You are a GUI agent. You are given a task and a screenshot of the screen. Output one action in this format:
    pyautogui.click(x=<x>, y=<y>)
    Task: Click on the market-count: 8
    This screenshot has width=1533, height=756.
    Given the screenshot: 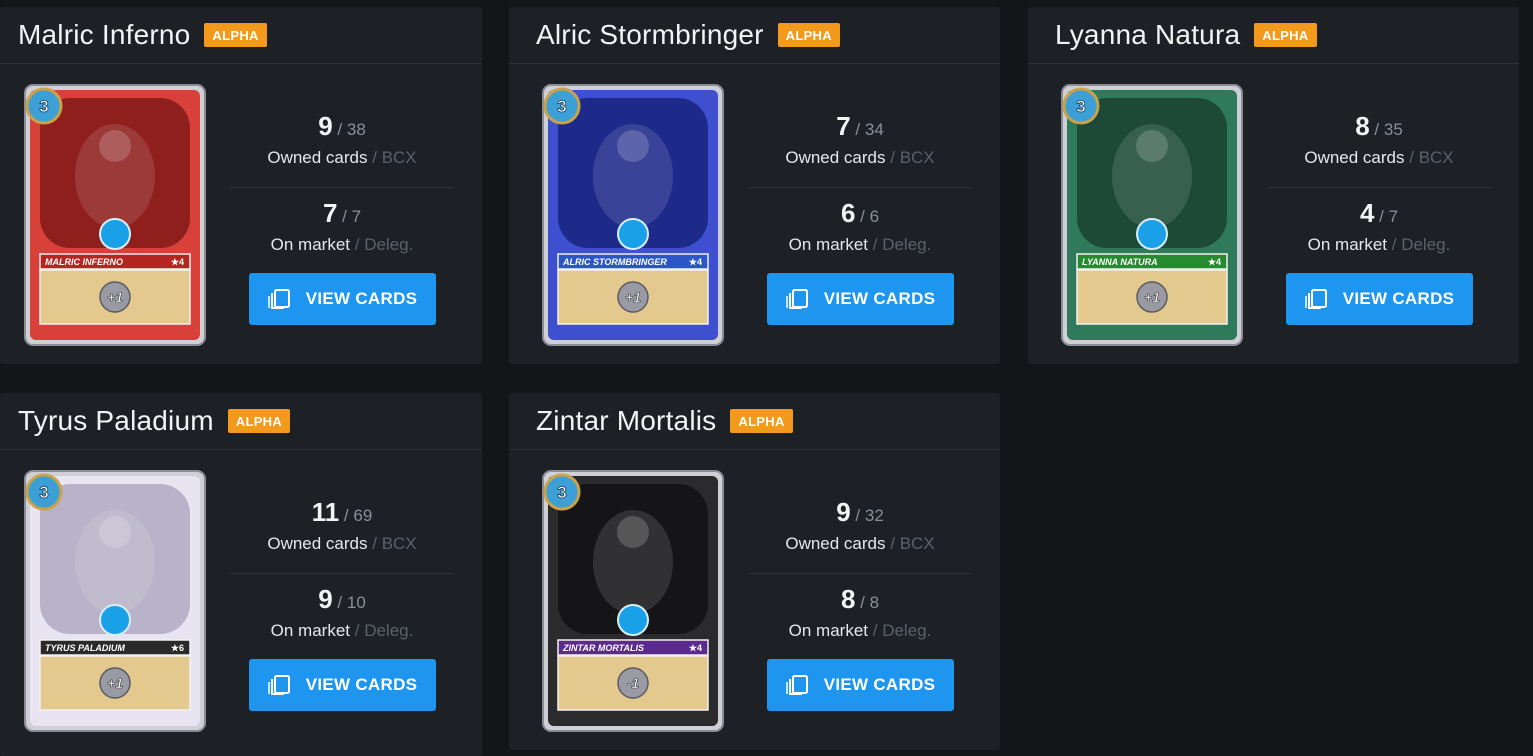 What is the action you would take?
    pyautogui.click(x=848, y=599)
    